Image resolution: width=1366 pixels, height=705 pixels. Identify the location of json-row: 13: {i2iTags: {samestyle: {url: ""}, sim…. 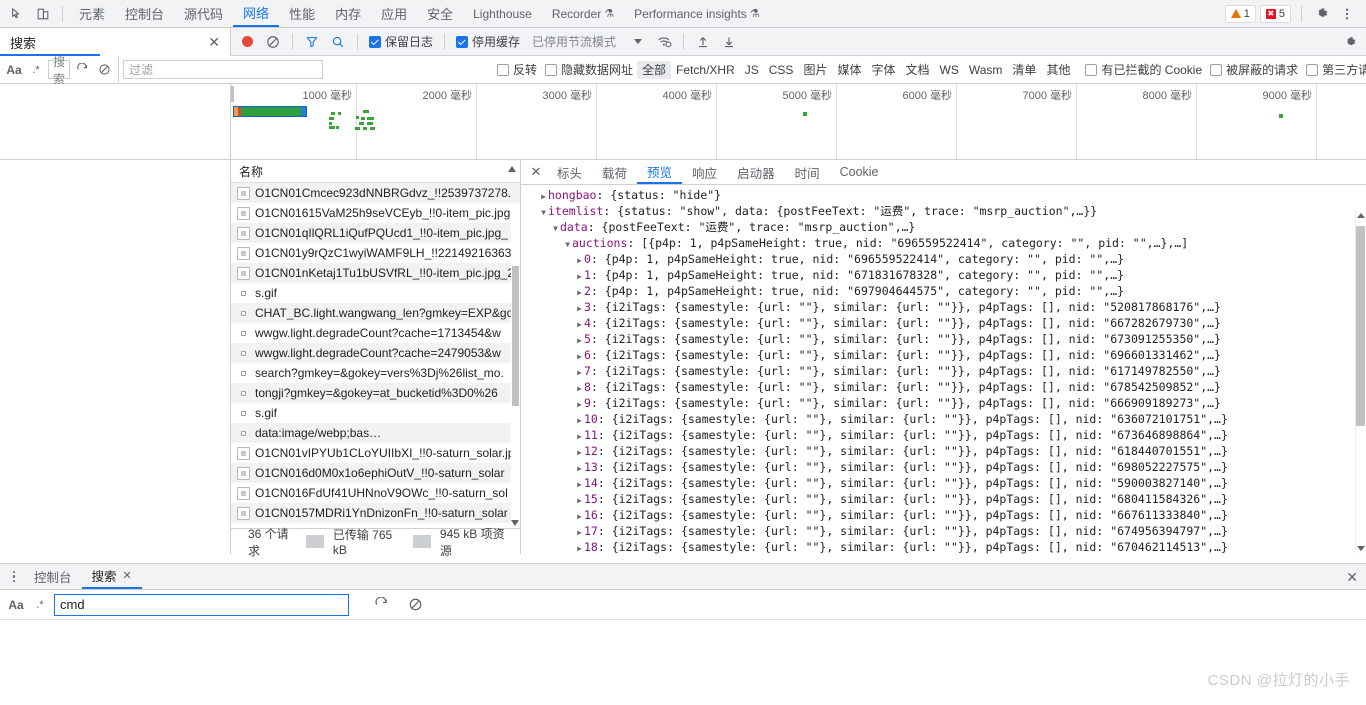
(943, 467).